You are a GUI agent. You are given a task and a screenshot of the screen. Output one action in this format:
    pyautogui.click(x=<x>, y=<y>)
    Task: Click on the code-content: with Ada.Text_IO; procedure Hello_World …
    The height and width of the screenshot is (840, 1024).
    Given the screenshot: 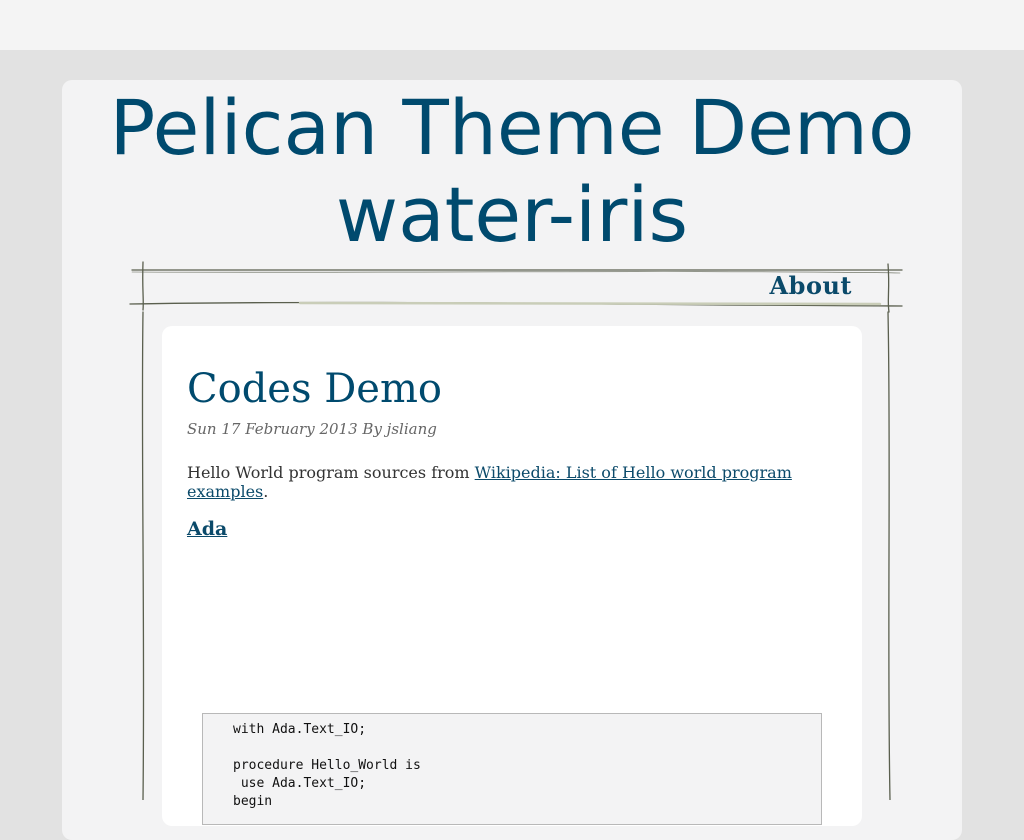 What is the action you would take?
    pyautogui.click(x=512, y=762)
    